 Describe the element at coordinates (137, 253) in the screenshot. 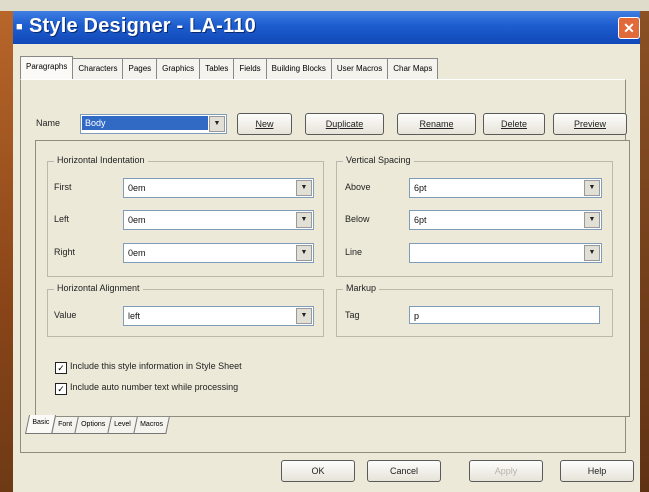

I see `right-indent-value: 0em` at that location.